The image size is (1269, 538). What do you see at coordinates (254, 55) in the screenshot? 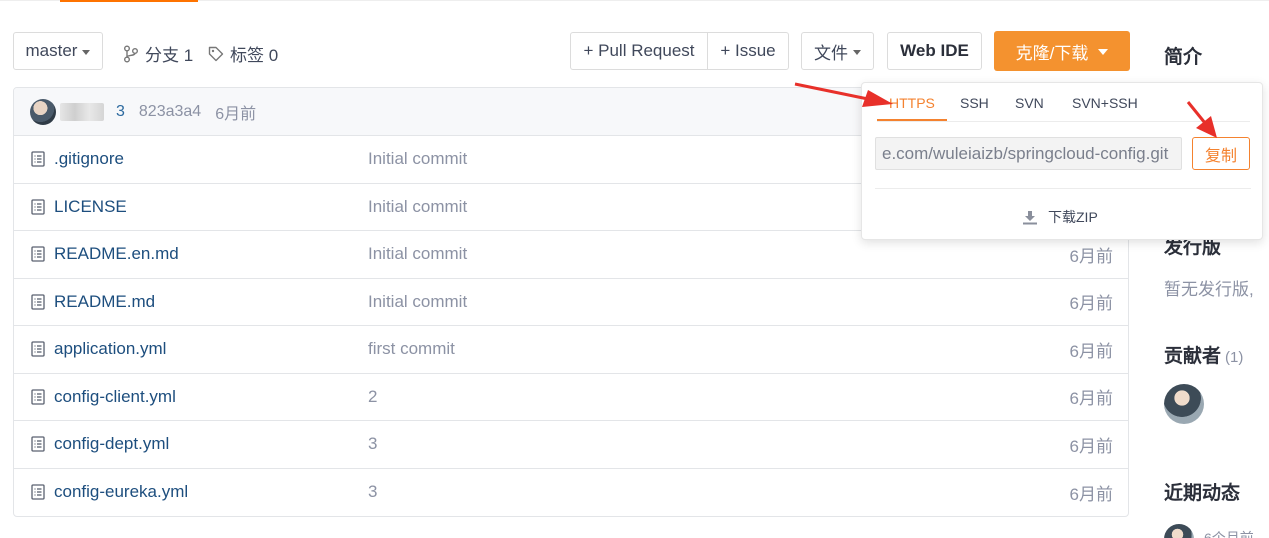
I see `tags-count: 标签 0` at bounding box center [254, 55].